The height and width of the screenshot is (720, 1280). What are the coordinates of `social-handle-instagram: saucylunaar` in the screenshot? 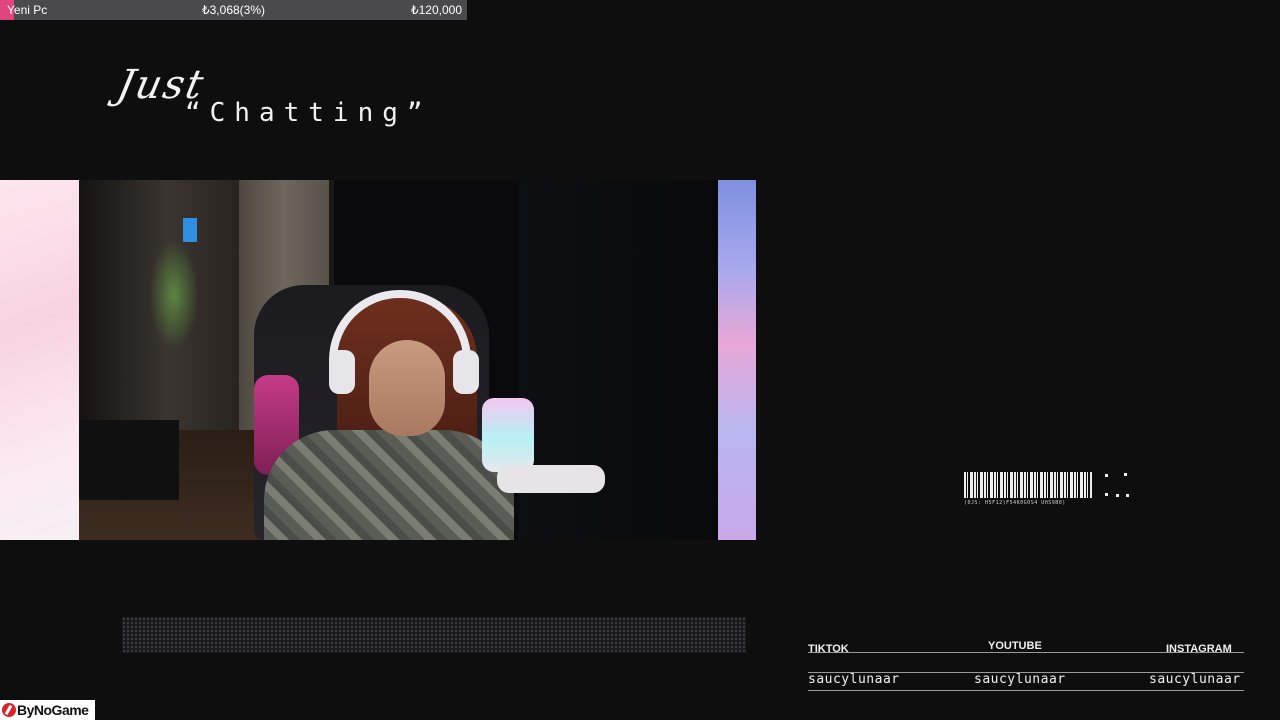 It's located at (1195, 679).